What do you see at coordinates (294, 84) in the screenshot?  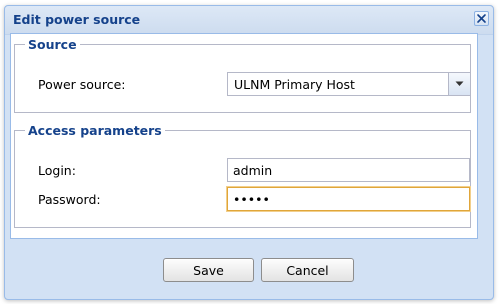 I see `power-source-value: ULNM Primary Host` at bounding box center [294, 84].